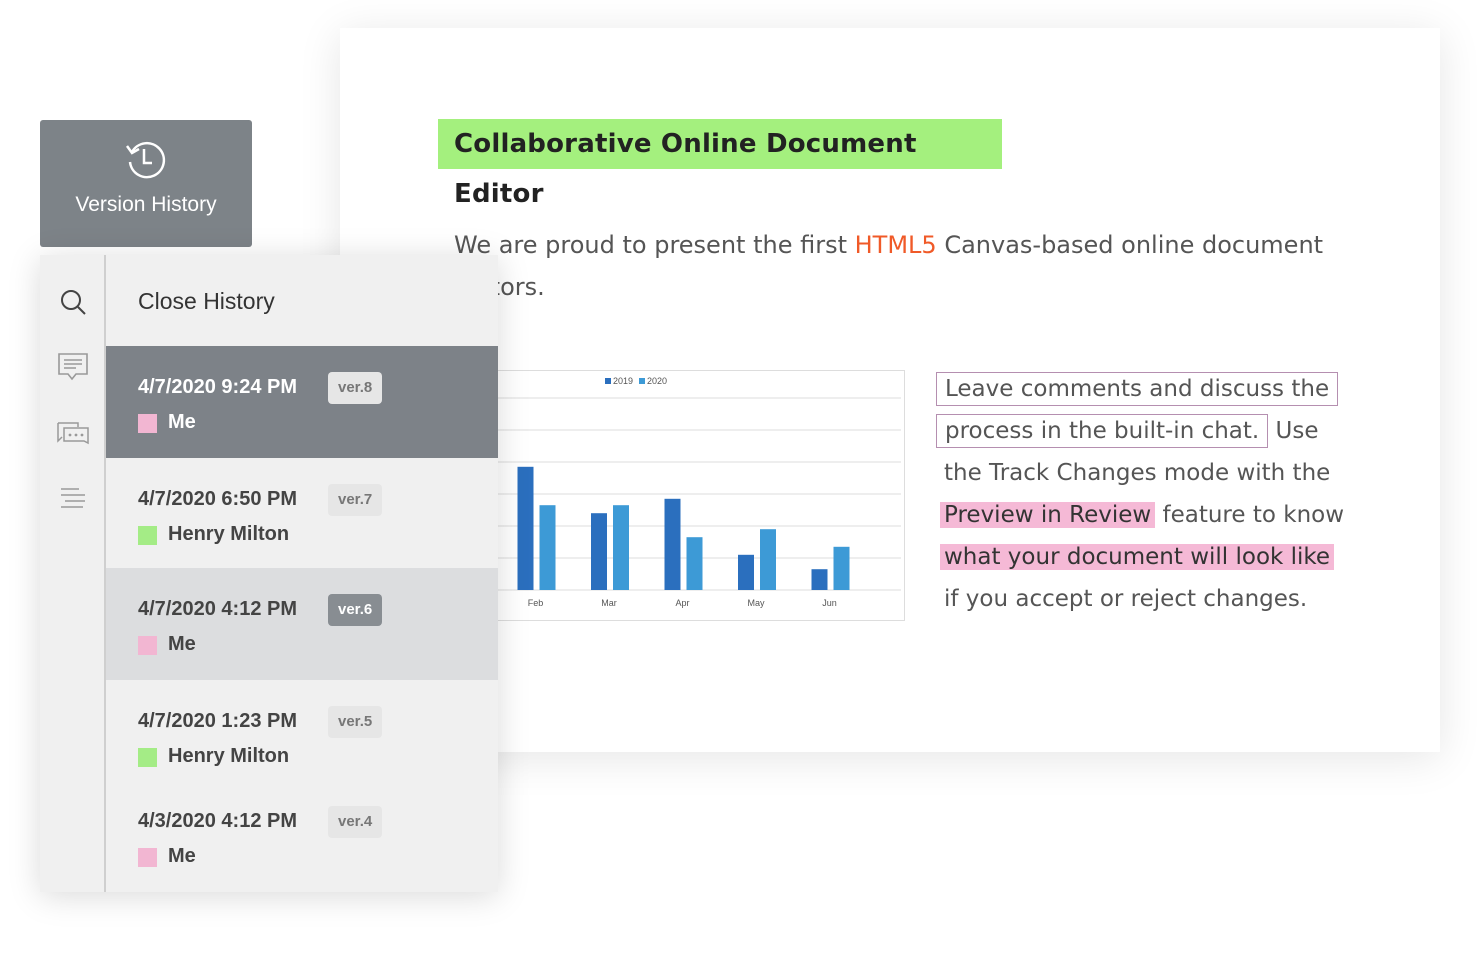 The width and height of the screenshot is (1480, 960). Describe the element at coordinates (217, 499) in the screenshot. I see `version-date: 4/7/2020 6:50 PM` at that location.